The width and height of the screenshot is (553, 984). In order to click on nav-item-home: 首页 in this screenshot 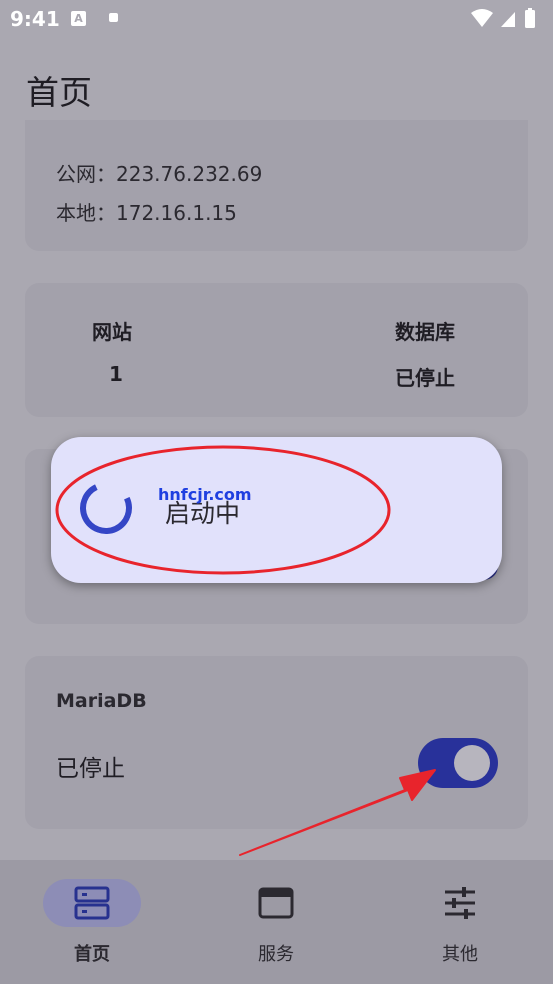, I will do `click(92, 922)`.